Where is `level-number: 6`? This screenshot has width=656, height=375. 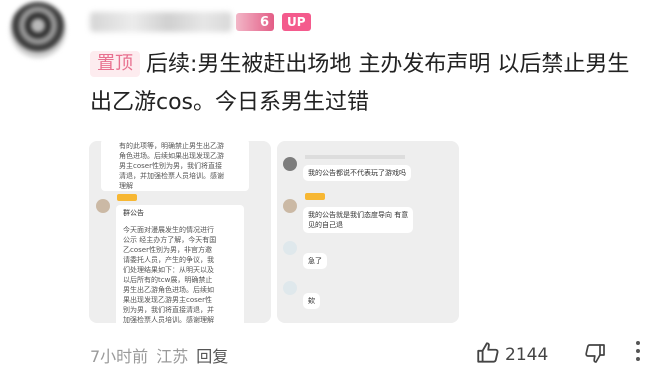
level-number: 6 is located at coordinates (264, 22).